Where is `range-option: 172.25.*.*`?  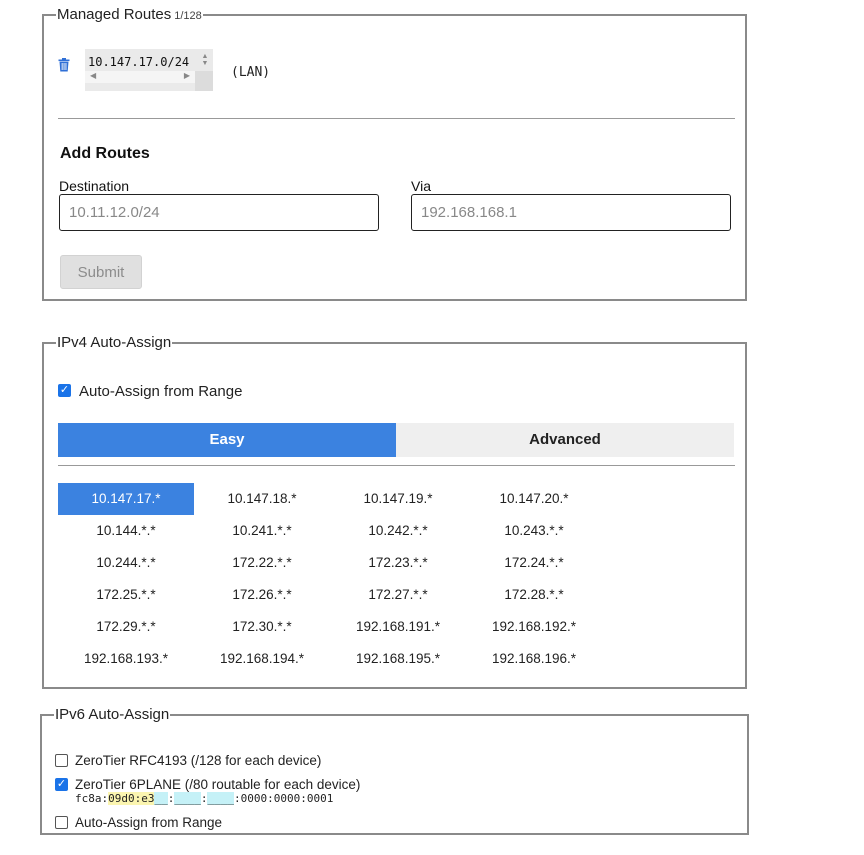 range-option: 172.25.*.* is located at coordinates (126, 595).